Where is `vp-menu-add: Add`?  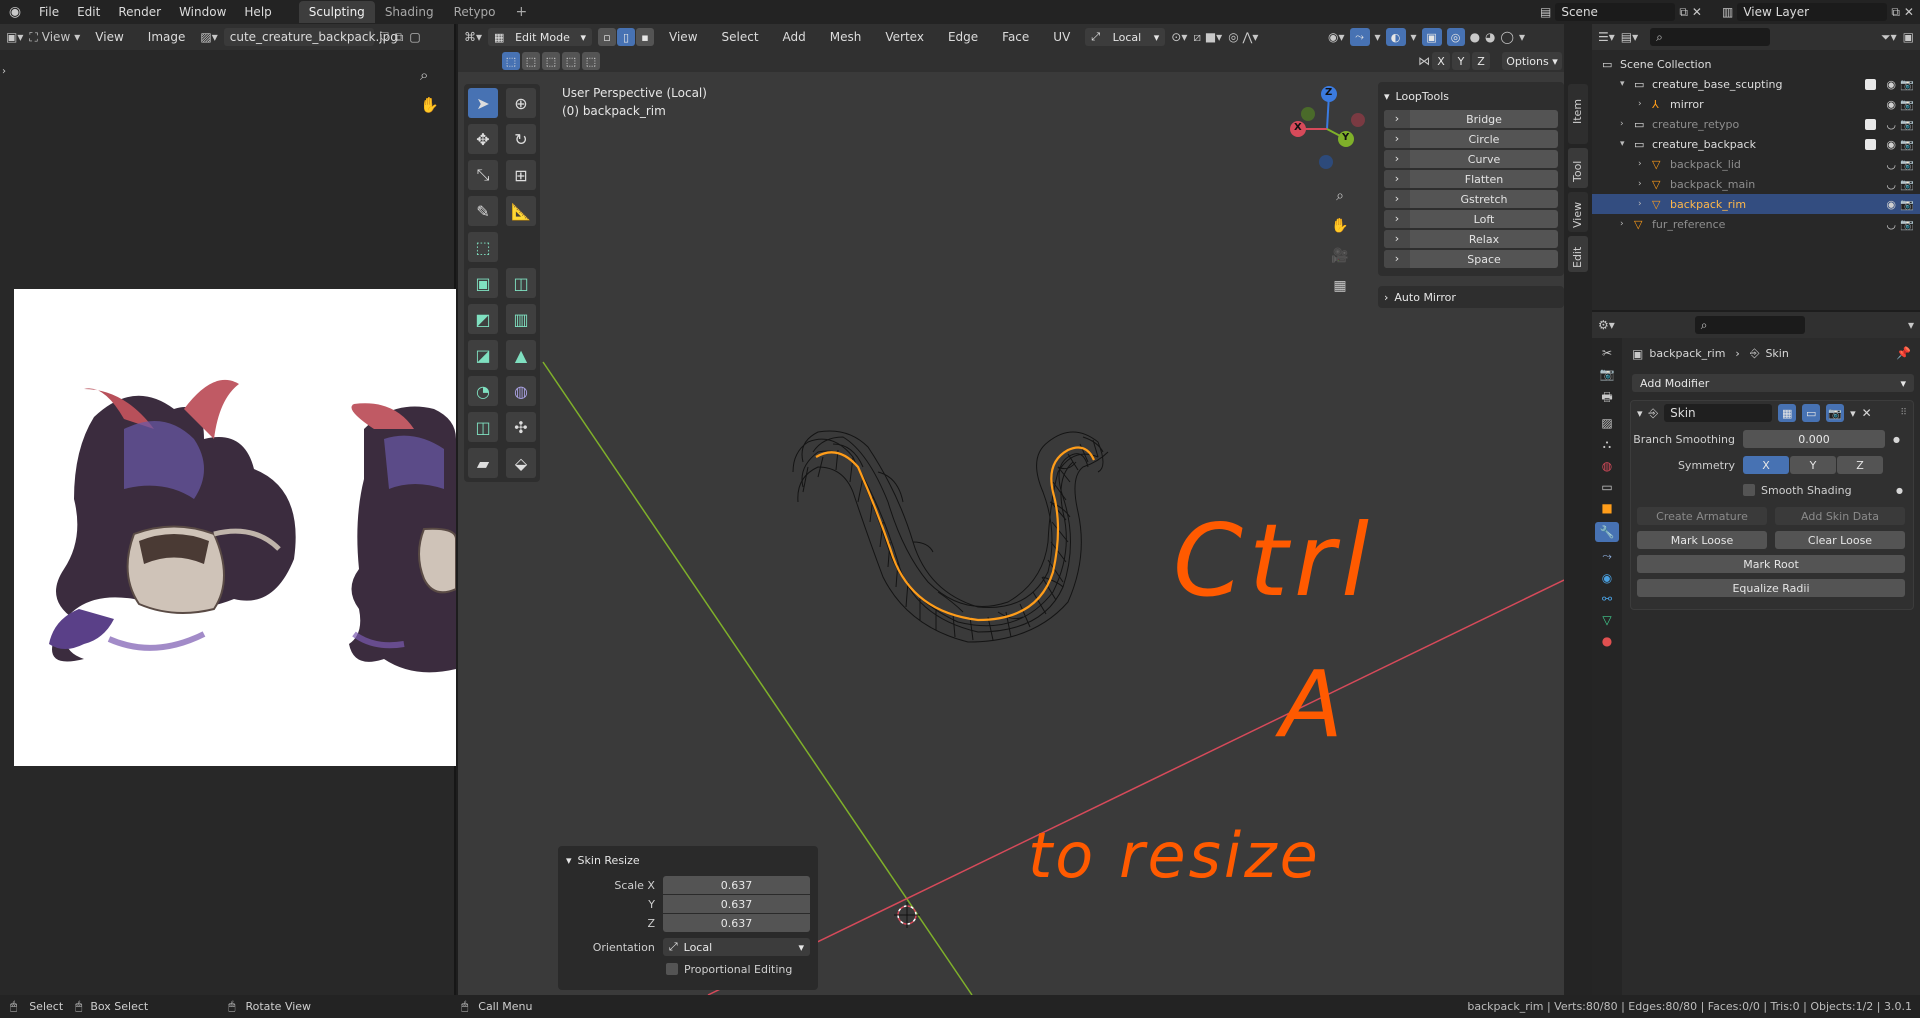
vp-menu-add: Add is located at coordinates (794, 37).